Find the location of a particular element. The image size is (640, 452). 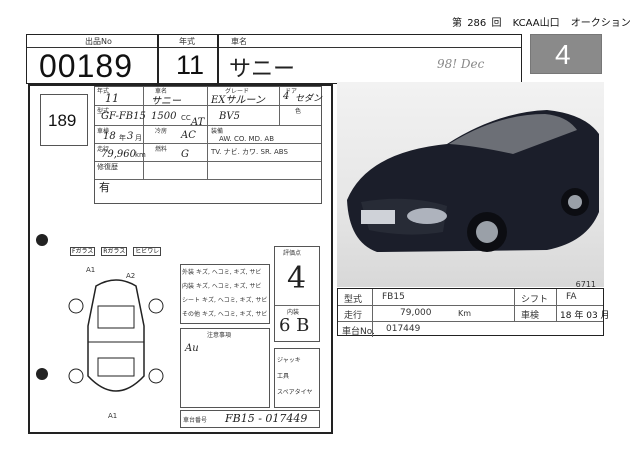

check-jack: ジャッキ is located at coordinates (289, 360).